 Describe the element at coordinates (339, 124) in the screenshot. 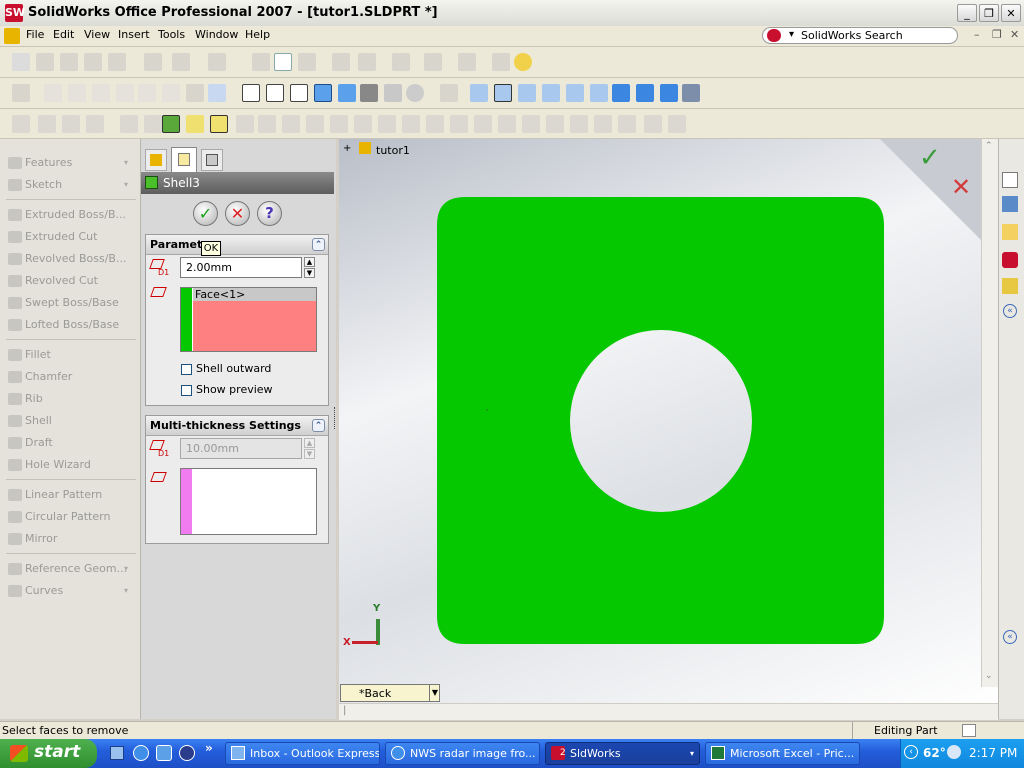

I see `tool-14-icon` at that location.